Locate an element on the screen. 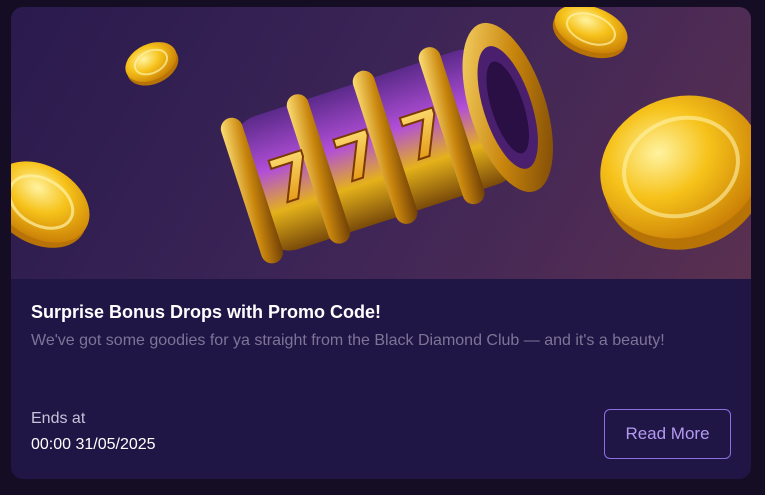 The image size is (765, 495). promo-title: Surprise Bonus Drops with Promo Code! is located at coordinates (206, 312).